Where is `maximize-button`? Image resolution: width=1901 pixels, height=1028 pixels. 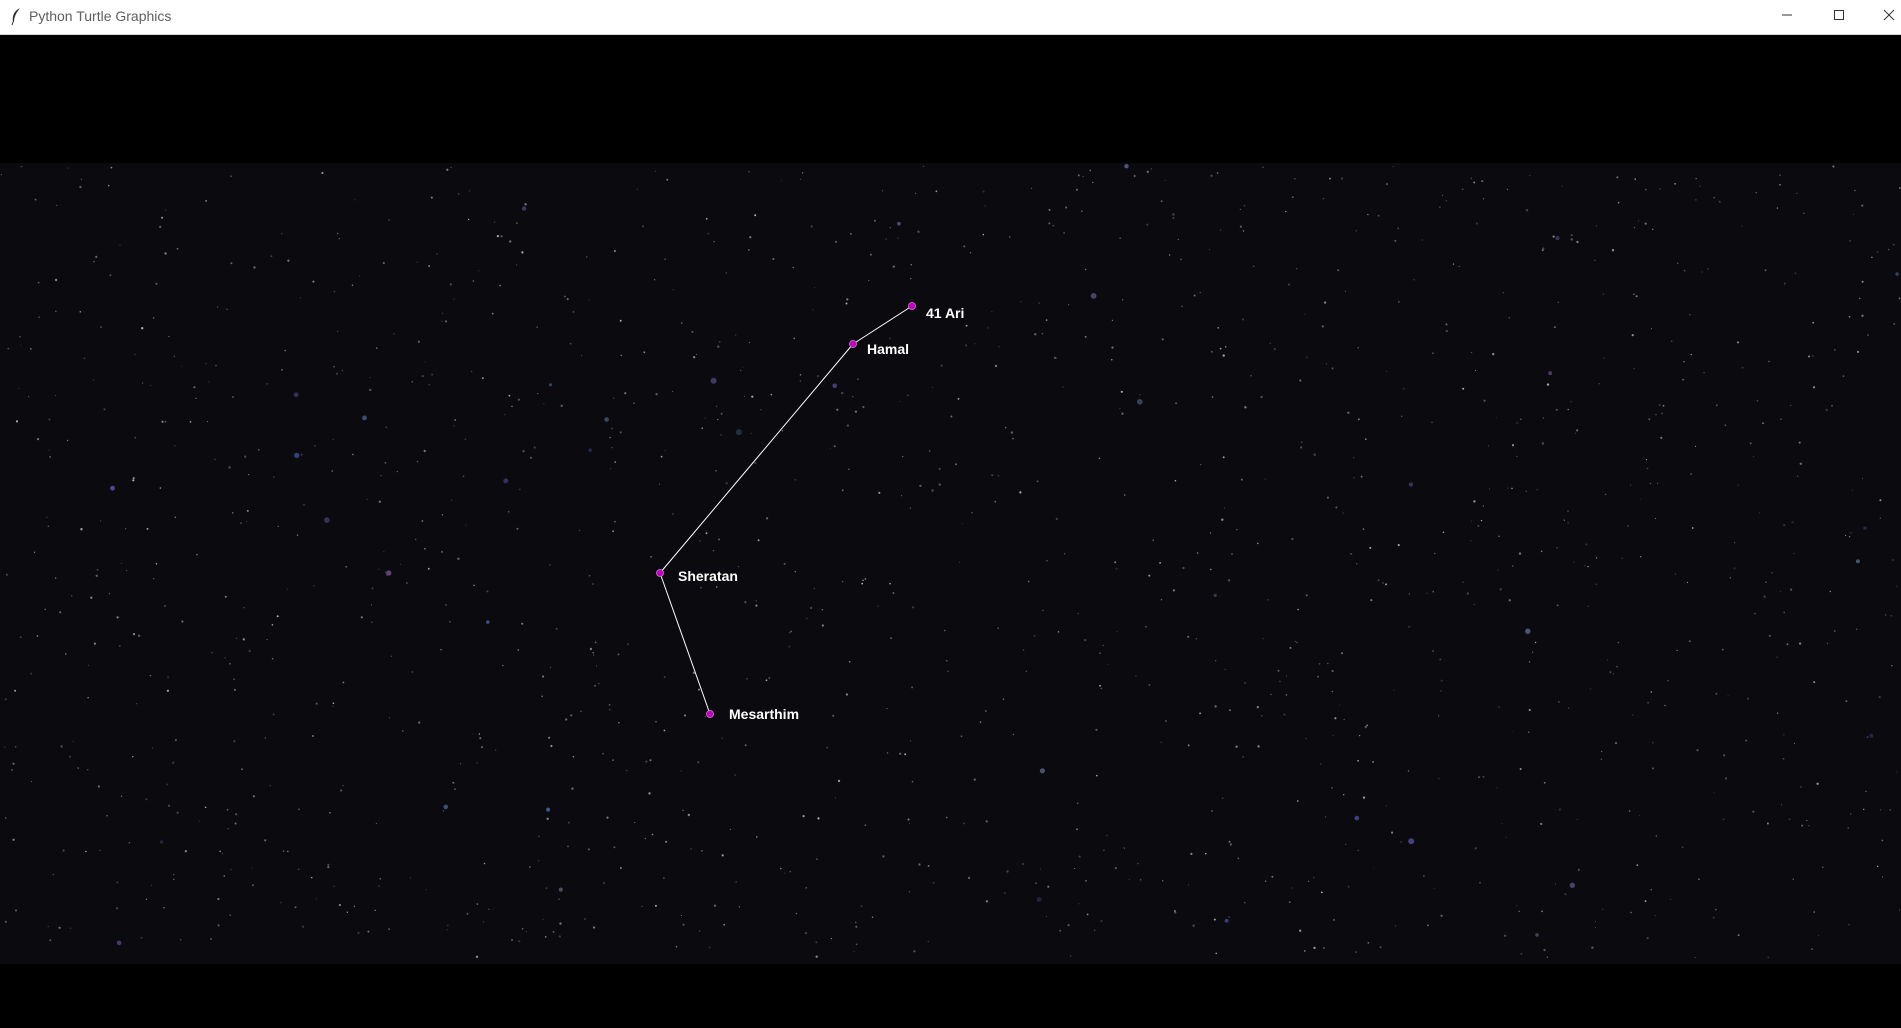
maximize-button is located at coordinates (1839, 15).